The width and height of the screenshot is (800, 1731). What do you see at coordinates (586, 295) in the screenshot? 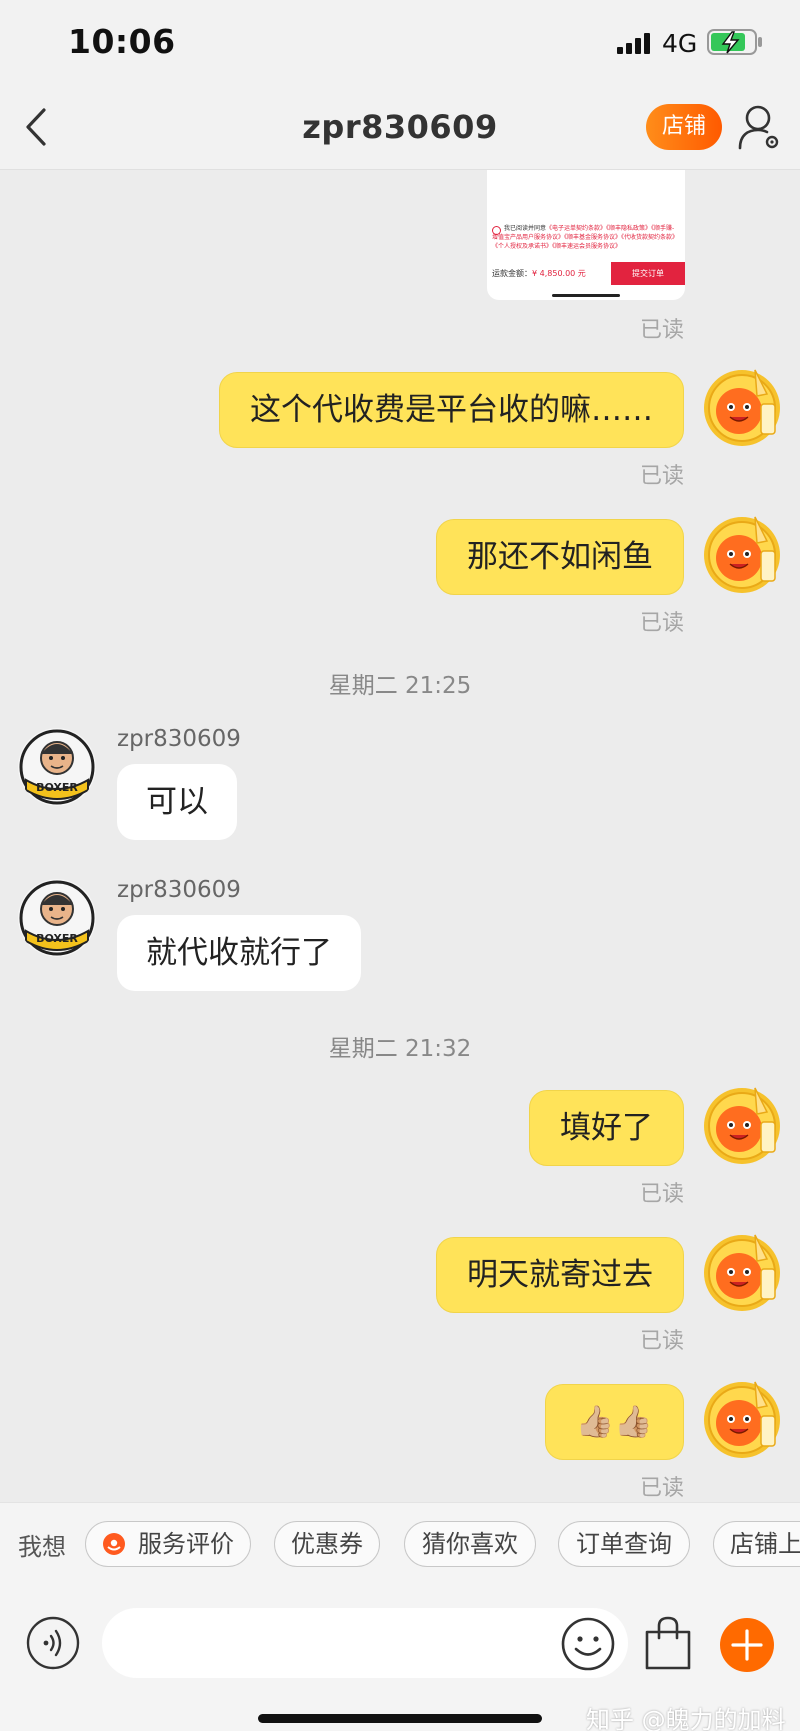
I see `screenshot-home-indicator` at bounding box center [586, 295].